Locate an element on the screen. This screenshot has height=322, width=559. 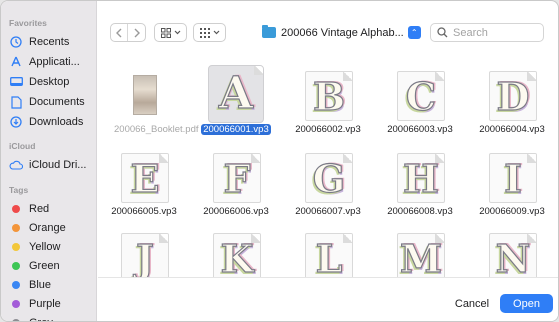
sidebar-item-recents: Recents is located at coordinates (48, 42).